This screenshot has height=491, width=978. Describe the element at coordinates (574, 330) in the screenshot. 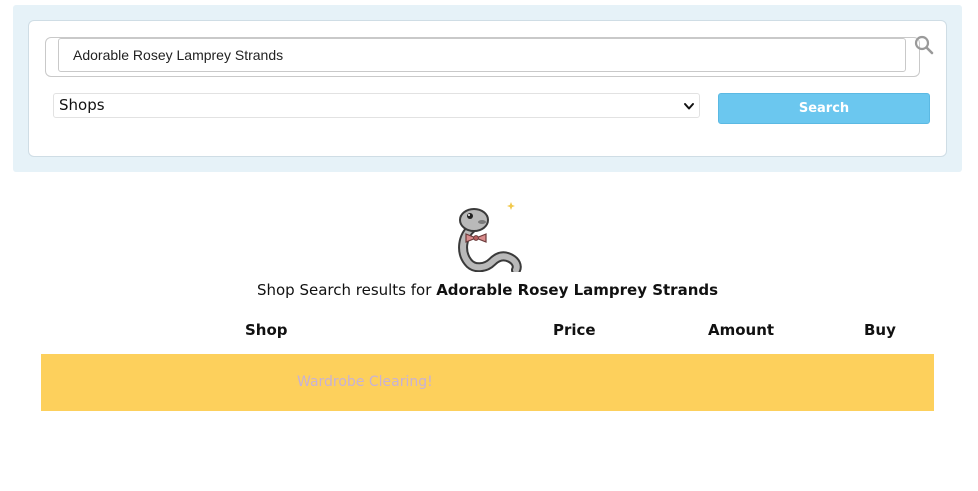

I see `column-header-price: Price` at that location.